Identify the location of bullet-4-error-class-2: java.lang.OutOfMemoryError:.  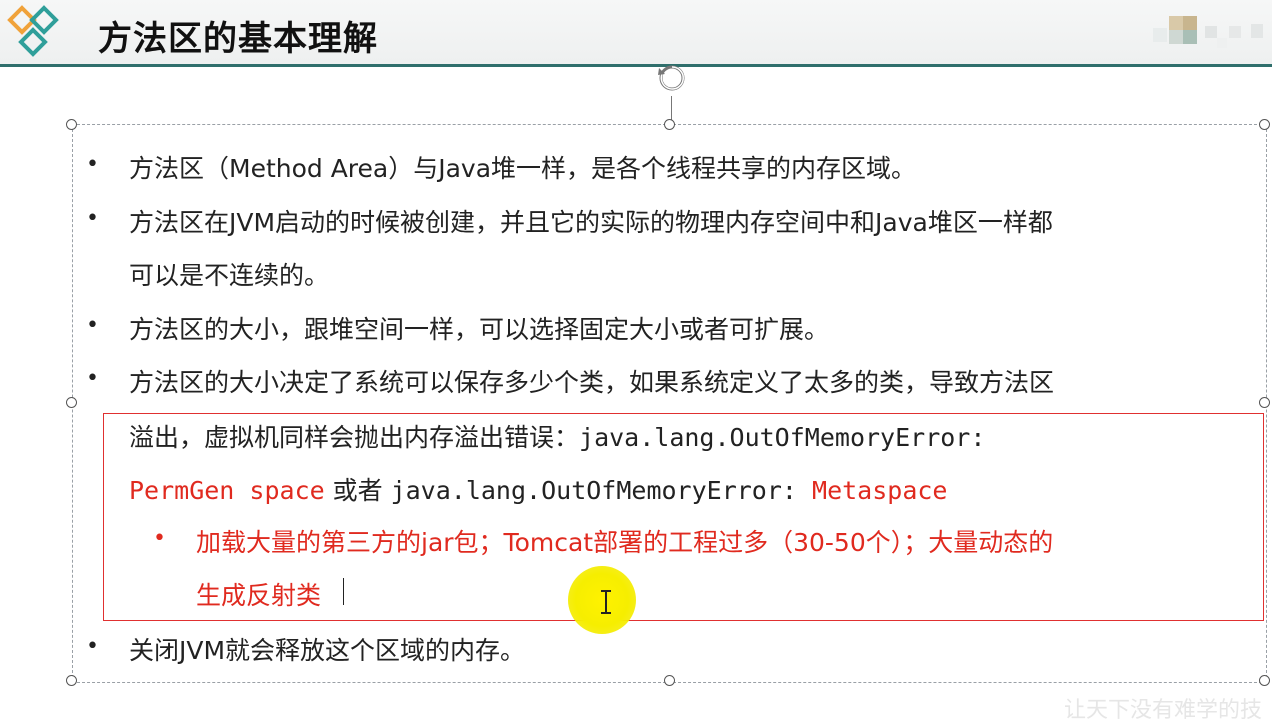
(593, 490).